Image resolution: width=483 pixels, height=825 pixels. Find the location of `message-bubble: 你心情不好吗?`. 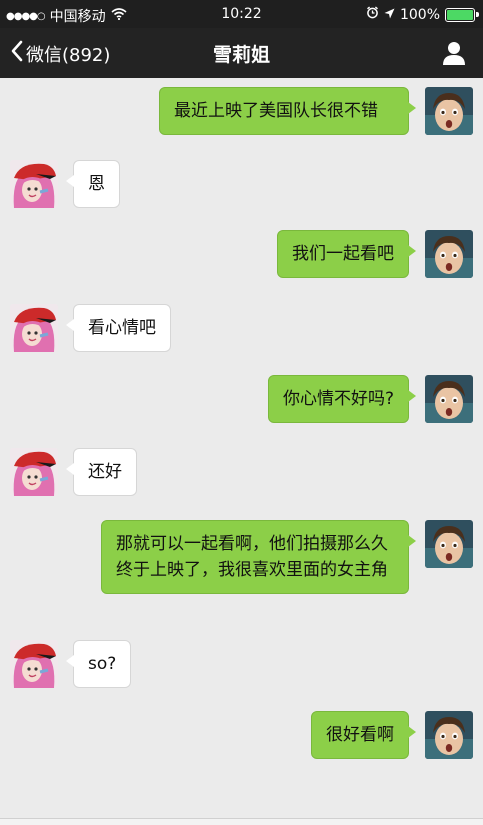

message-bubble: 你心情不好吗? is located at coordinates (342, 399).